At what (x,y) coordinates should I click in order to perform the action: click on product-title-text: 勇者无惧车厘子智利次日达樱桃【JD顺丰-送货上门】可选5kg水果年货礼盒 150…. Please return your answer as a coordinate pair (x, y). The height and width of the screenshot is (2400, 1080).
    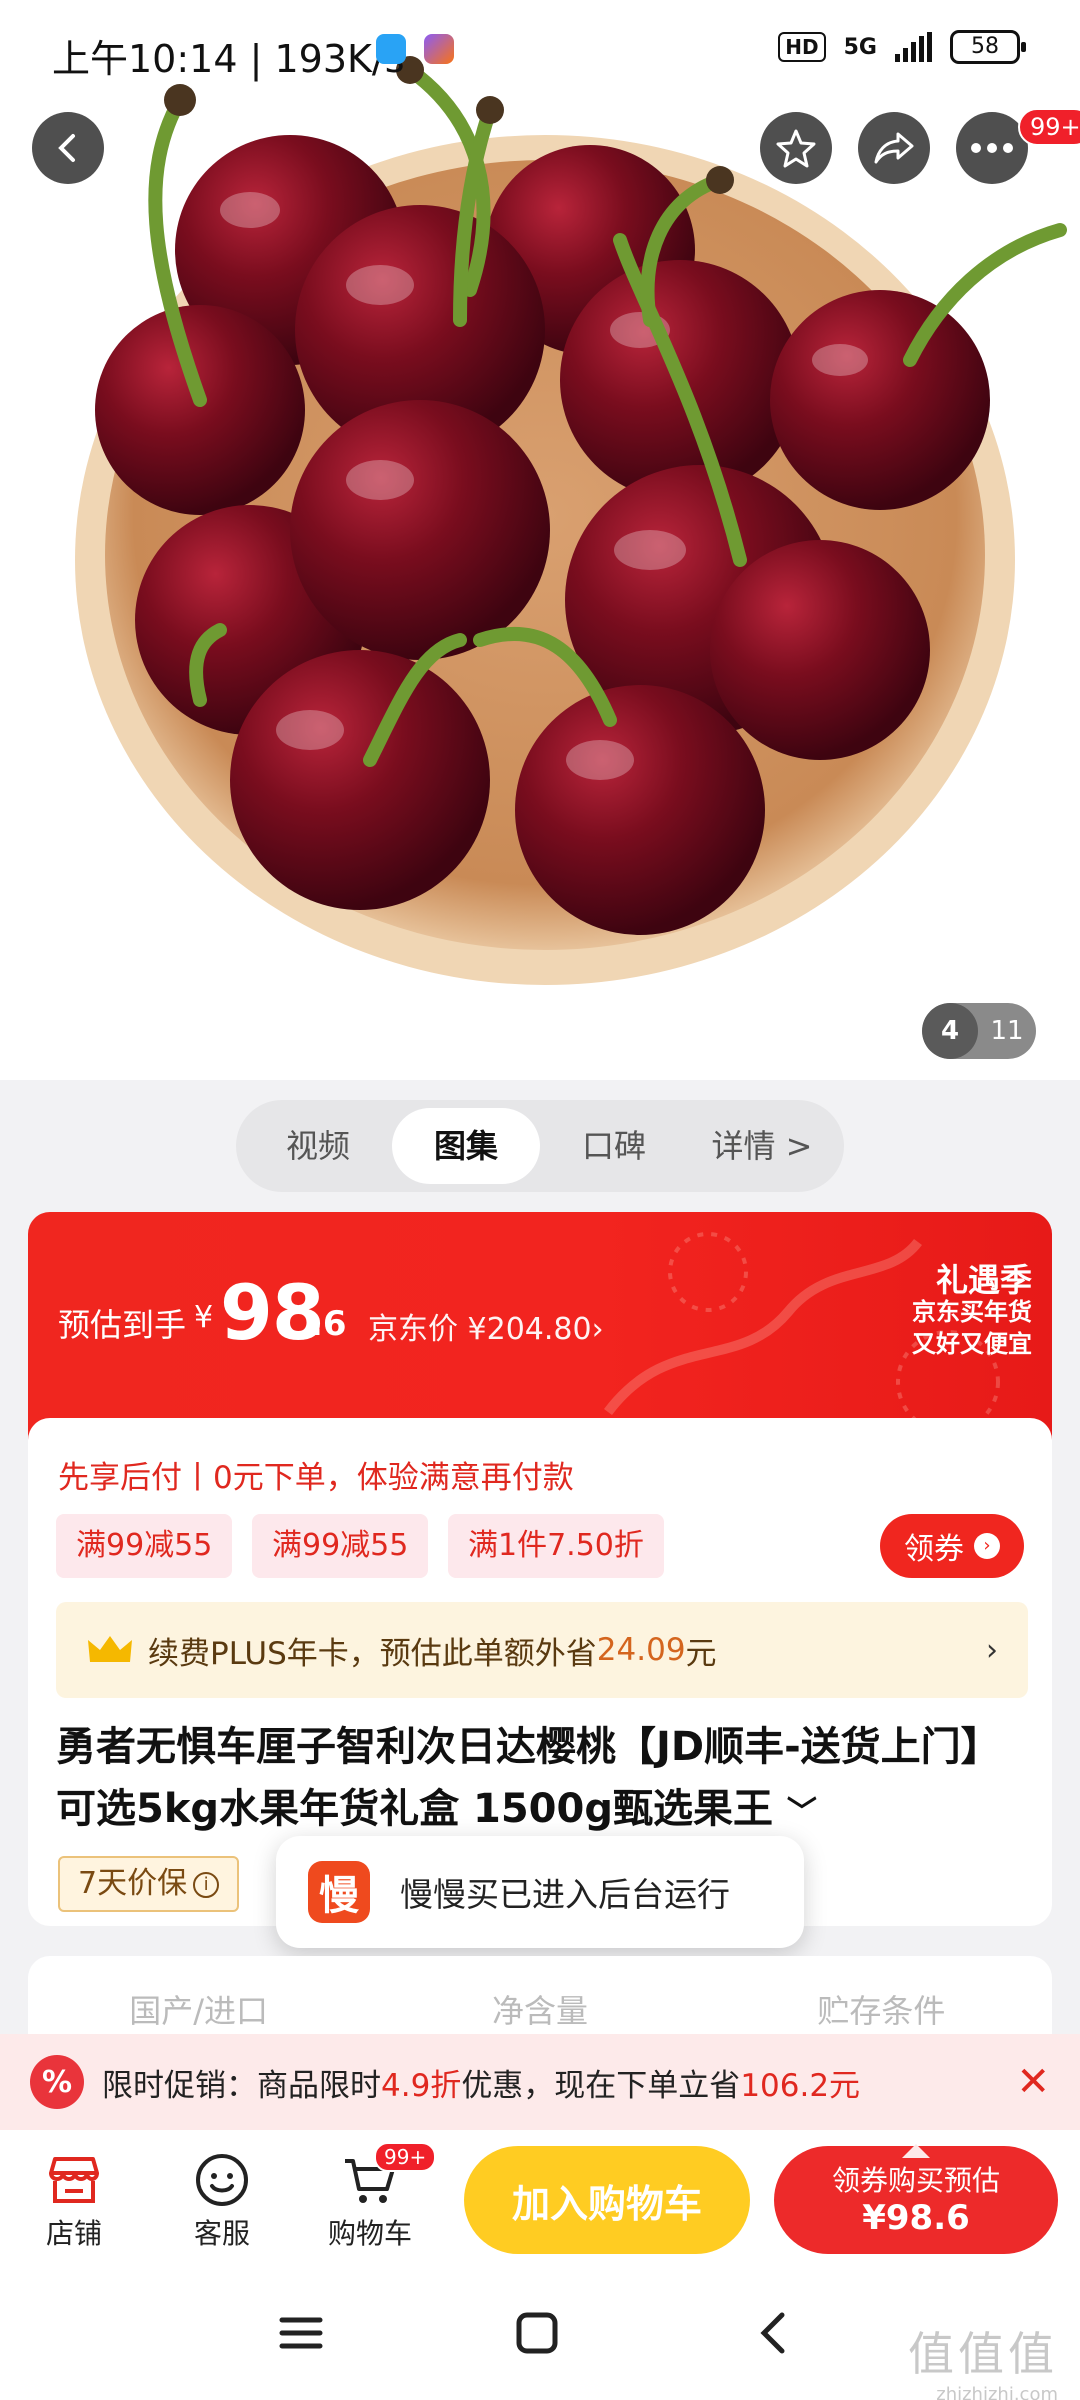
    Looking at the image, I should click on (528, 1778).